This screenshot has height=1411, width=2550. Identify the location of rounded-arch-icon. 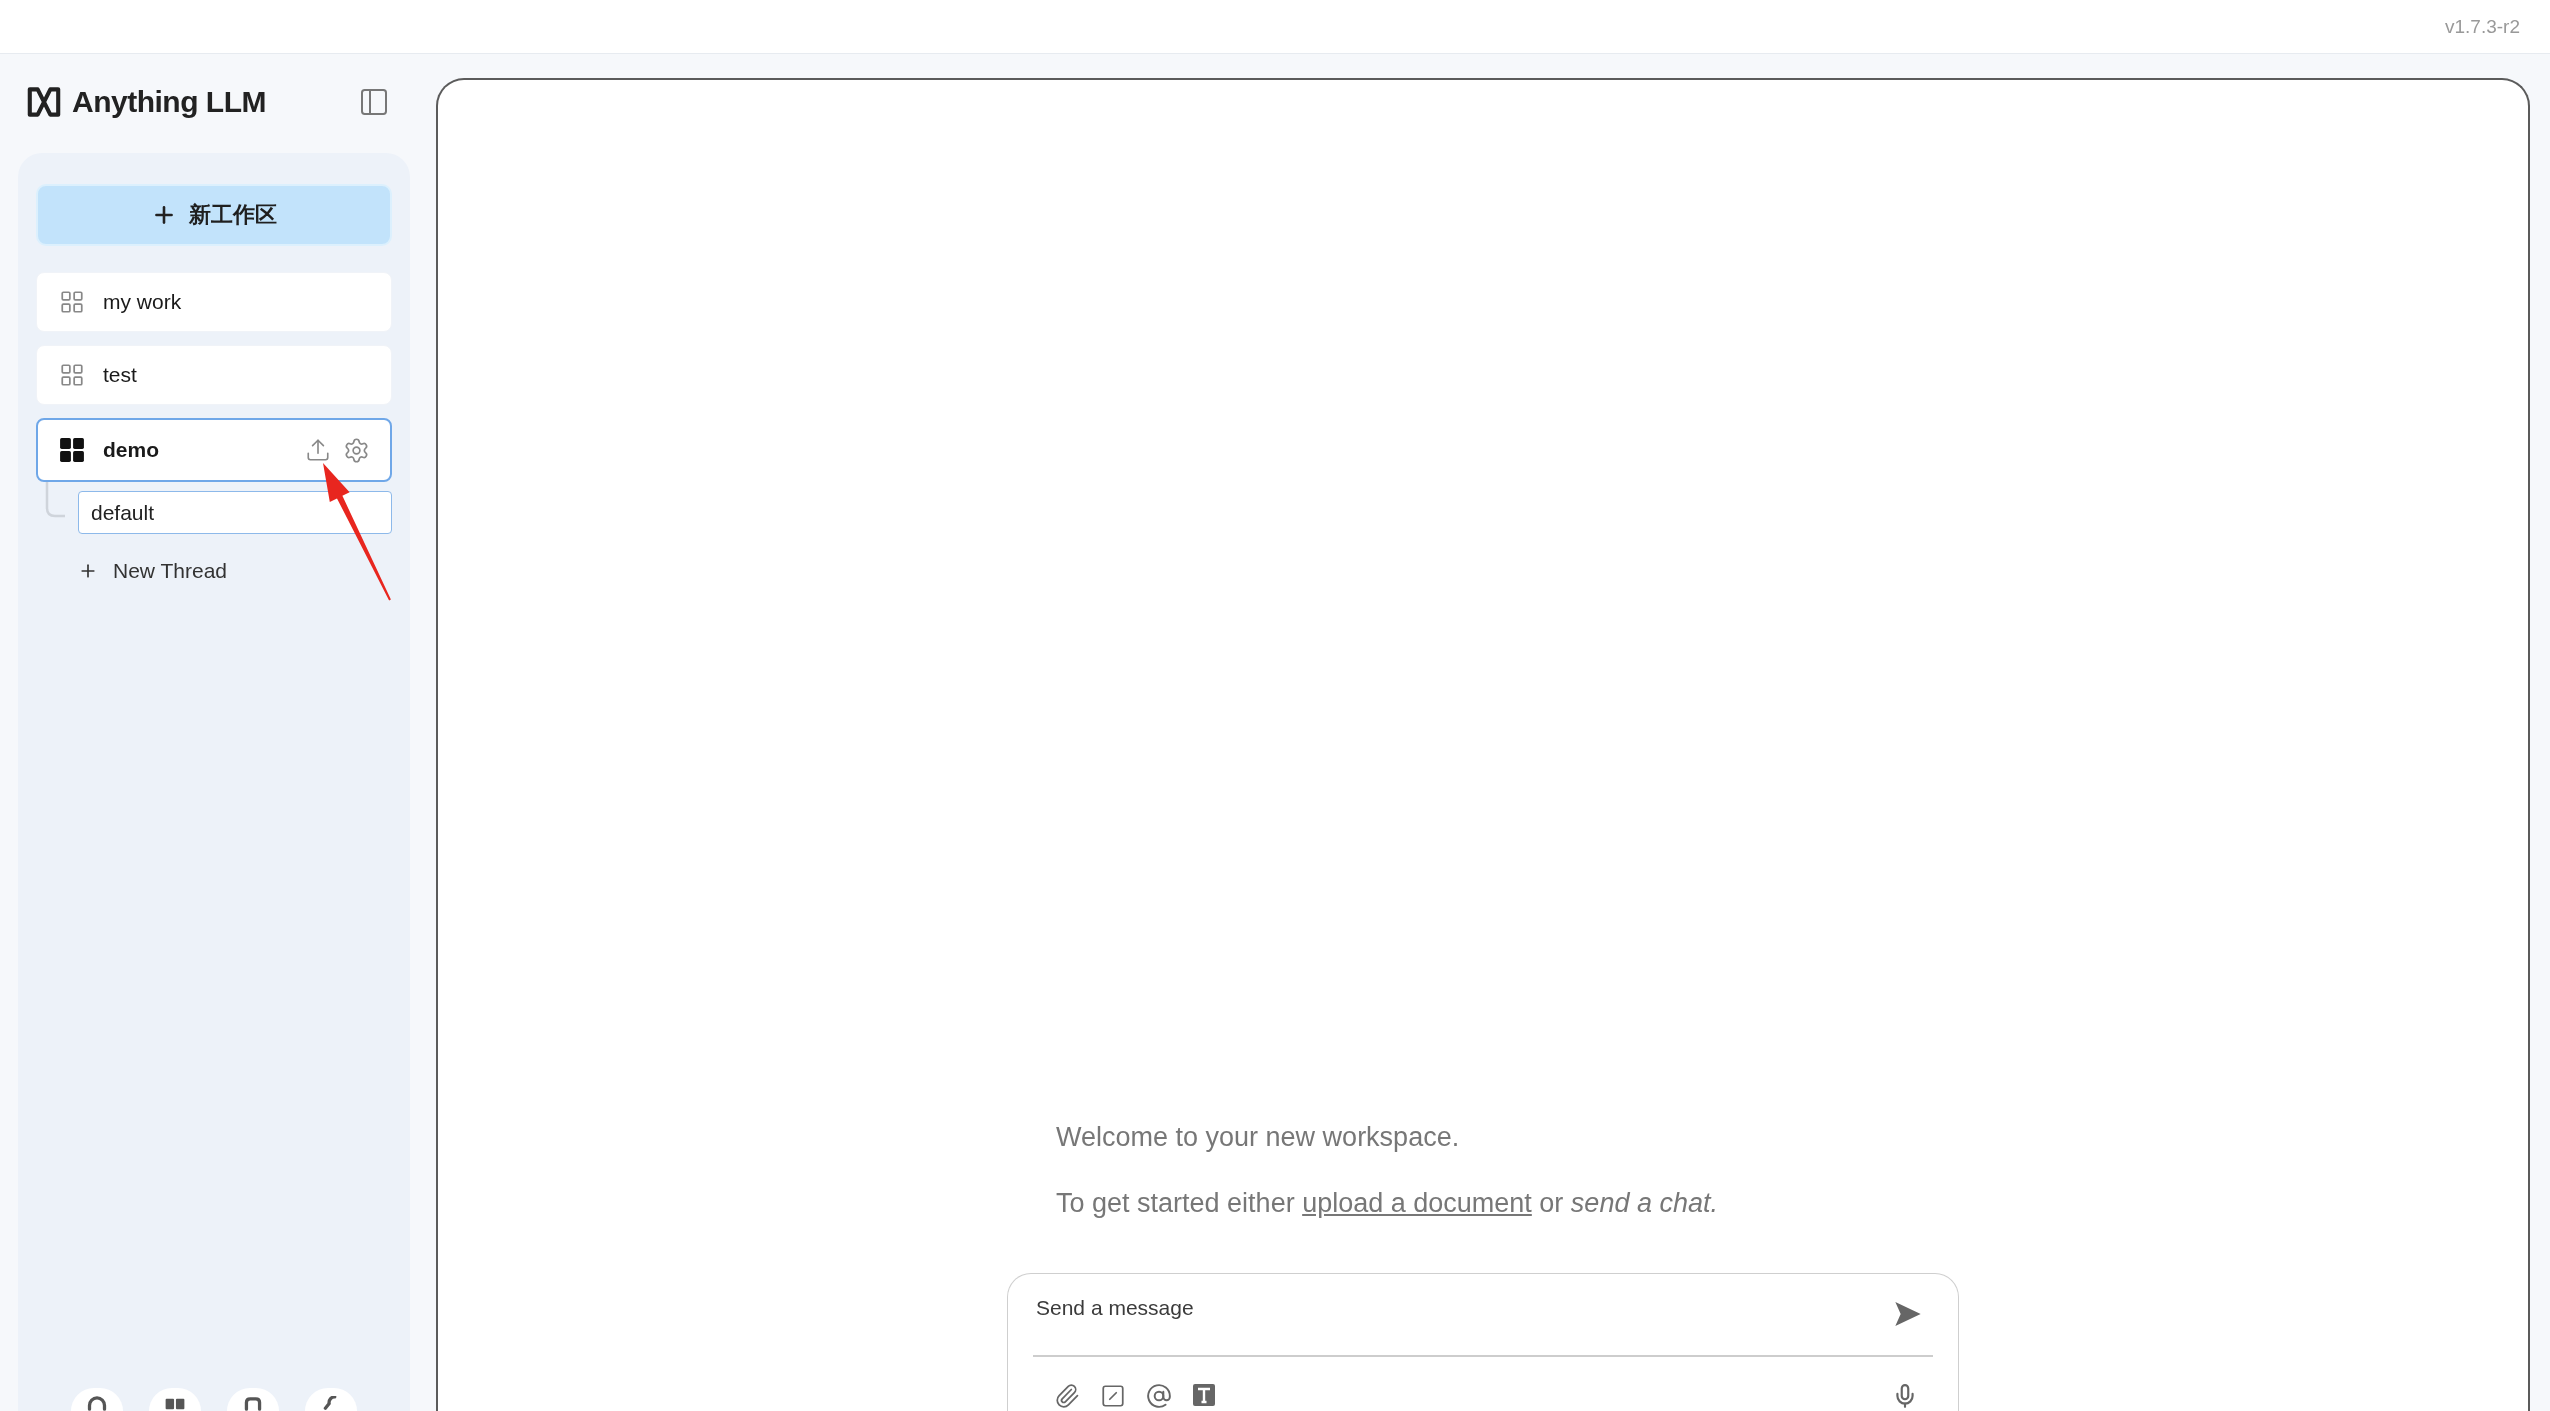
(253, 1403).